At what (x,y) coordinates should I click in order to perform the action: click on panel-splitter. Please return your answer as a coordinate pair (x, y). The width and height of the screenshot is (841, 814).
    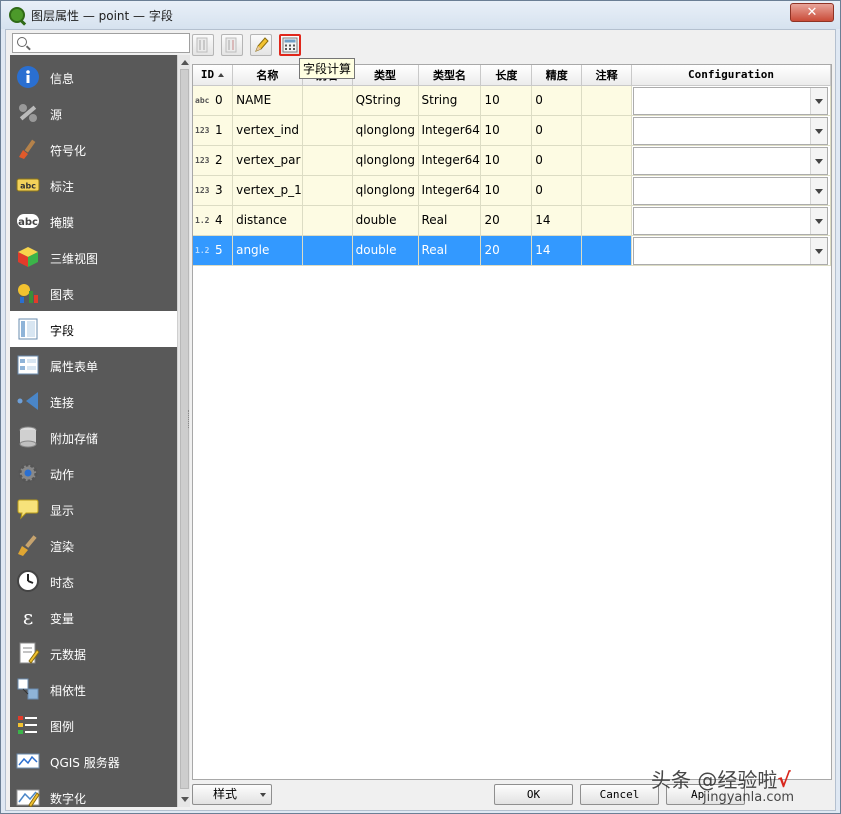
    Looking at the image, I should click on (189, 419).